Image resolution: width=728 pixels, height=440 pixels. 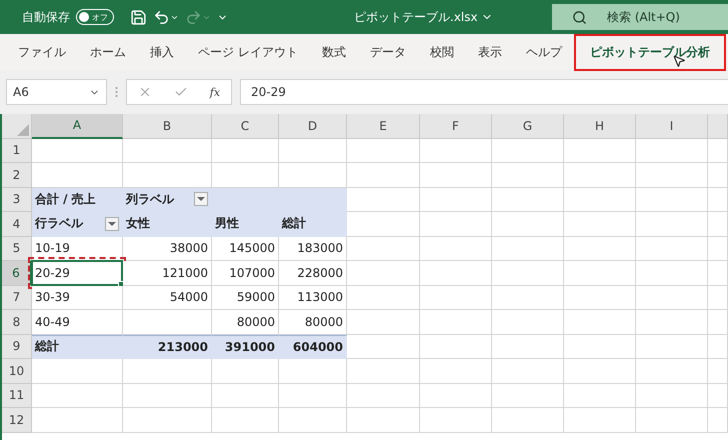 I want to click on formula-field: 20-29, so click(x=484, y=92).